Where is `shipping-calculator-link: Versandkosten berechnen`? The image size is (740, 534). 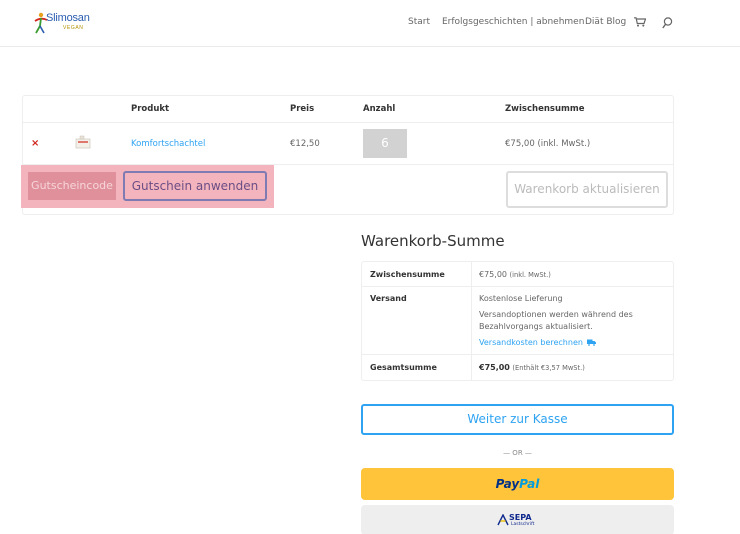
shipping-calculator-link: Versandkosten berechnen is located at coordinates (537, 342).